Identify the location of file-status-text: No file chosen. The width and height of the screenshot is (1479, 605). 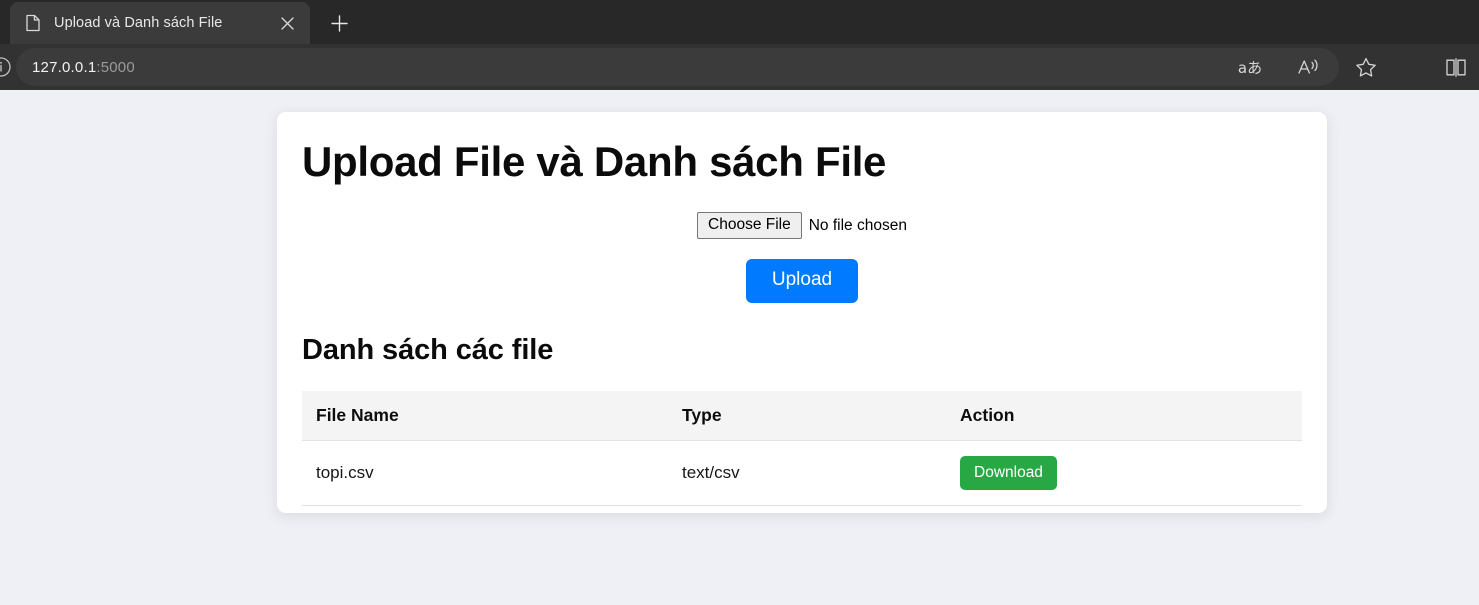
(857, 225).